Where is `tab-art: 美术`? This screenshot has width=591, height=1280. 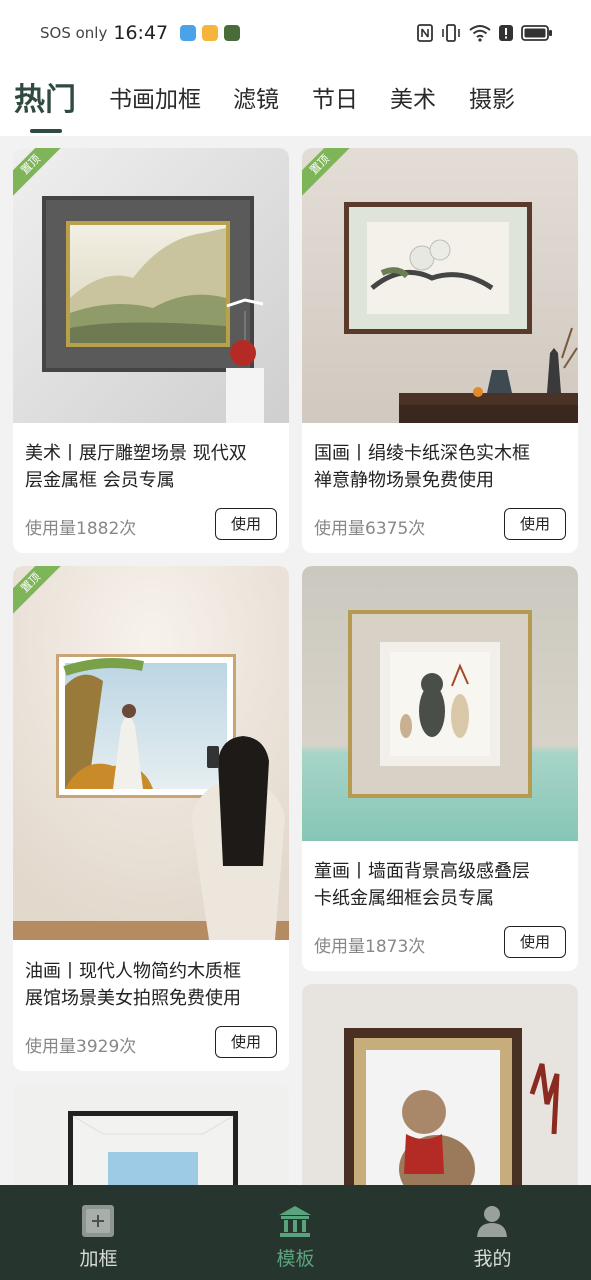
tab-art: 美术 is located at coordinates (413, 97).